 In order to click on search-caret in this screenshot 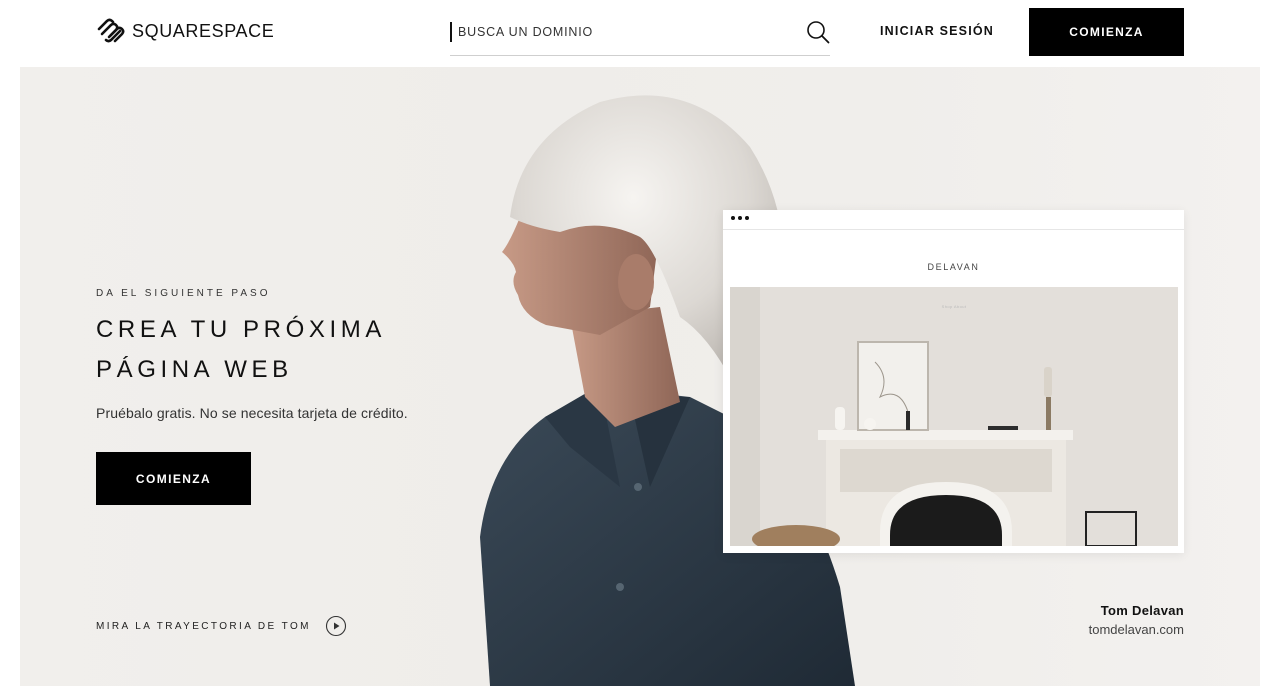, I will do `click(451, 32)`.